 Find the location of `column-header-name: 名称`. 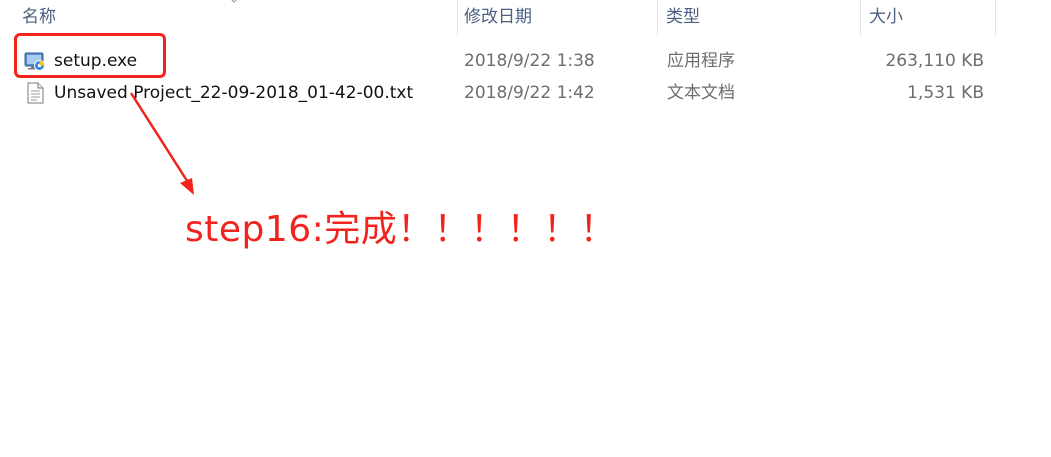

column-header-name: 名称 is located at coordinates (236, 18).